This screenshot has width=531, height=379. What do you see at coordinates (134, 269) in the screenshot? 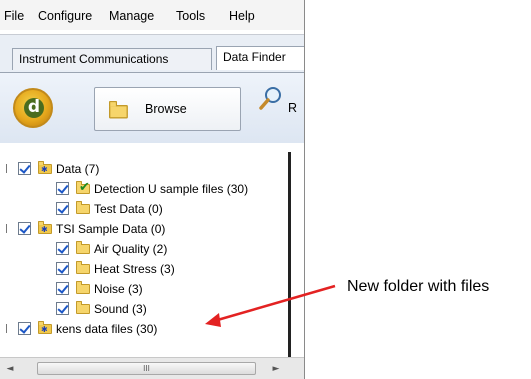
I see `tree-item-label: Heat Stress (3)` at bounding box center [134, 269].